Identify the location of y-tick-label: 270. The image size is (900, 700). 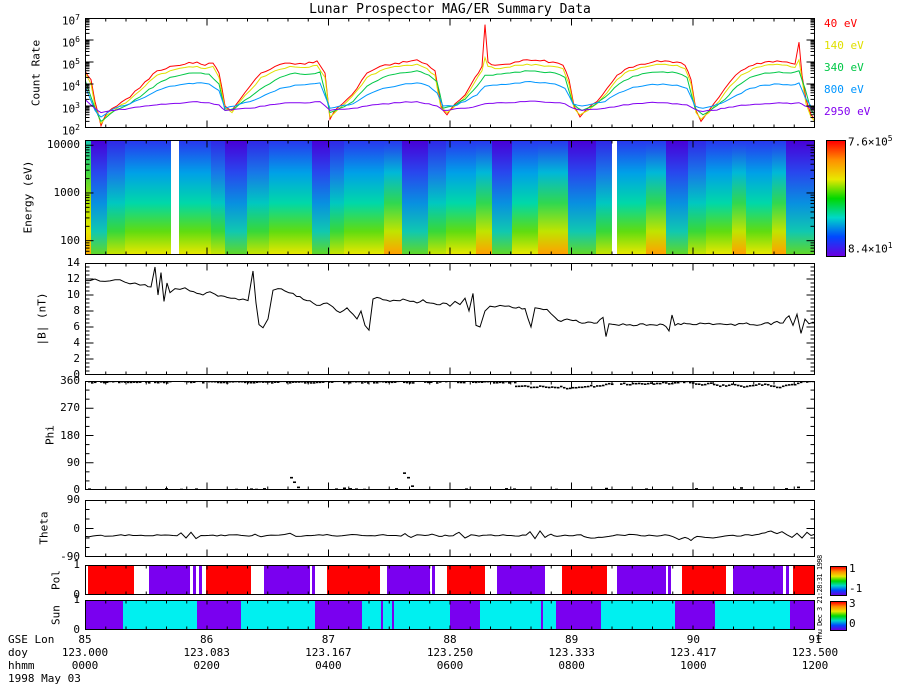
(70, 408).